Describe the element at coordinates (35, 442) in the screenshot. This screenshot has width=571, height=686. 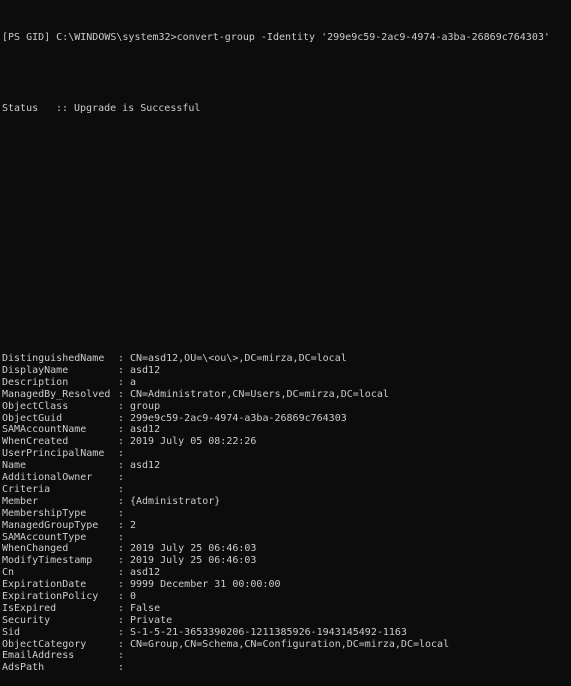
I see `property-key: WhenCreated` at that location.